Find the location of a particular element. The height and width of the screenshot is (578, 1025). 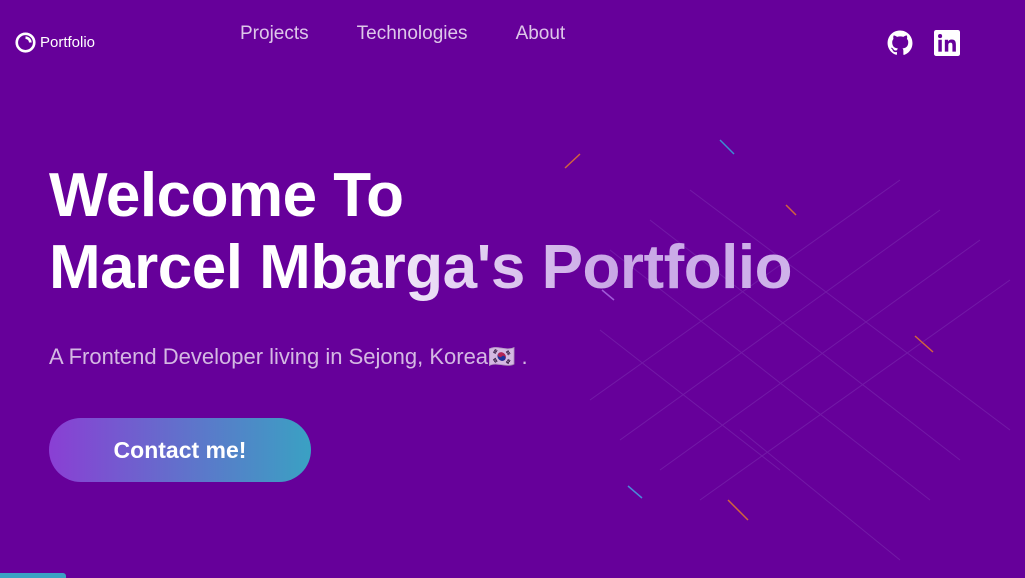

hero-title-line1: Welcome To is located at coordinates (226, 195).